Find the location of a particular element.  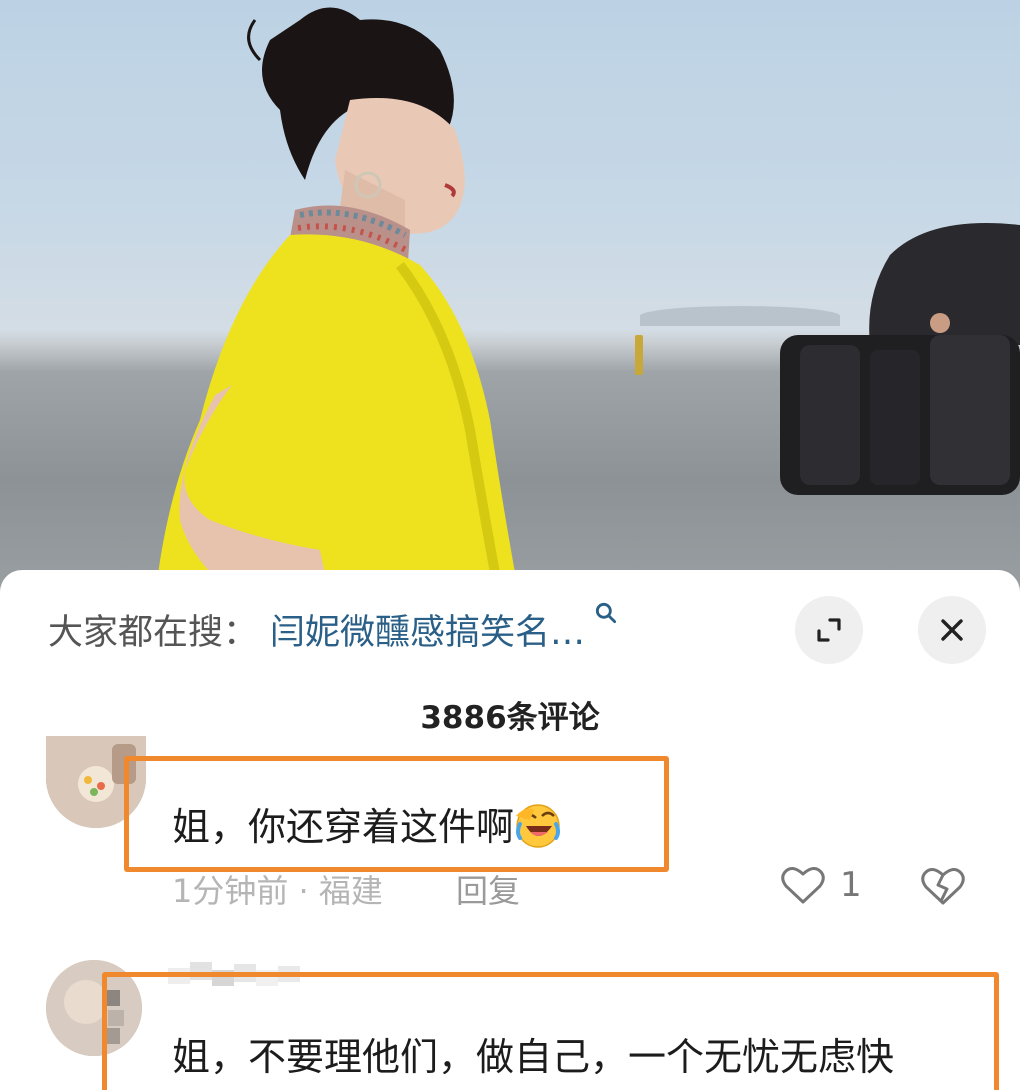

trending-search-prefix: 大家都在搜： is located at coordinates (153, 632).